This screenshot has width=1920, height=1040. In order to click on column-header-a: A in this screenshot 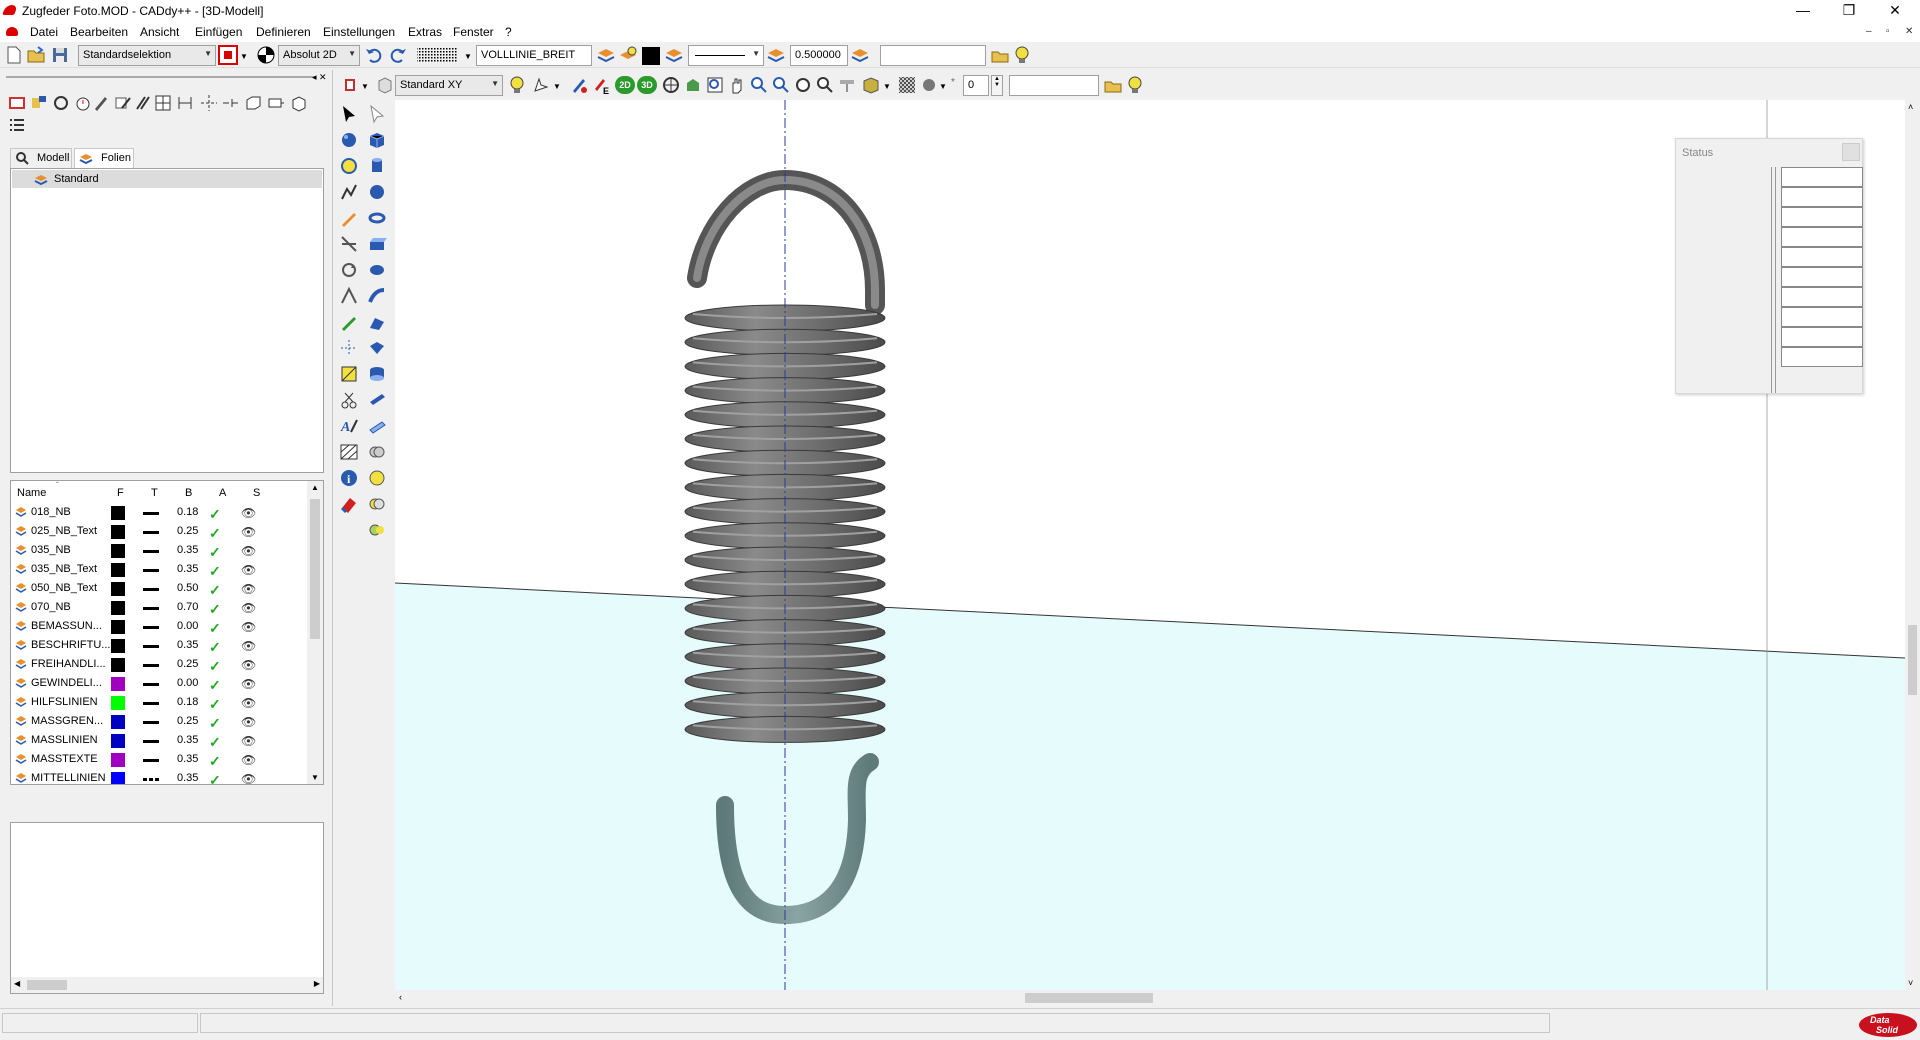, I will do `click(222, 493)`.